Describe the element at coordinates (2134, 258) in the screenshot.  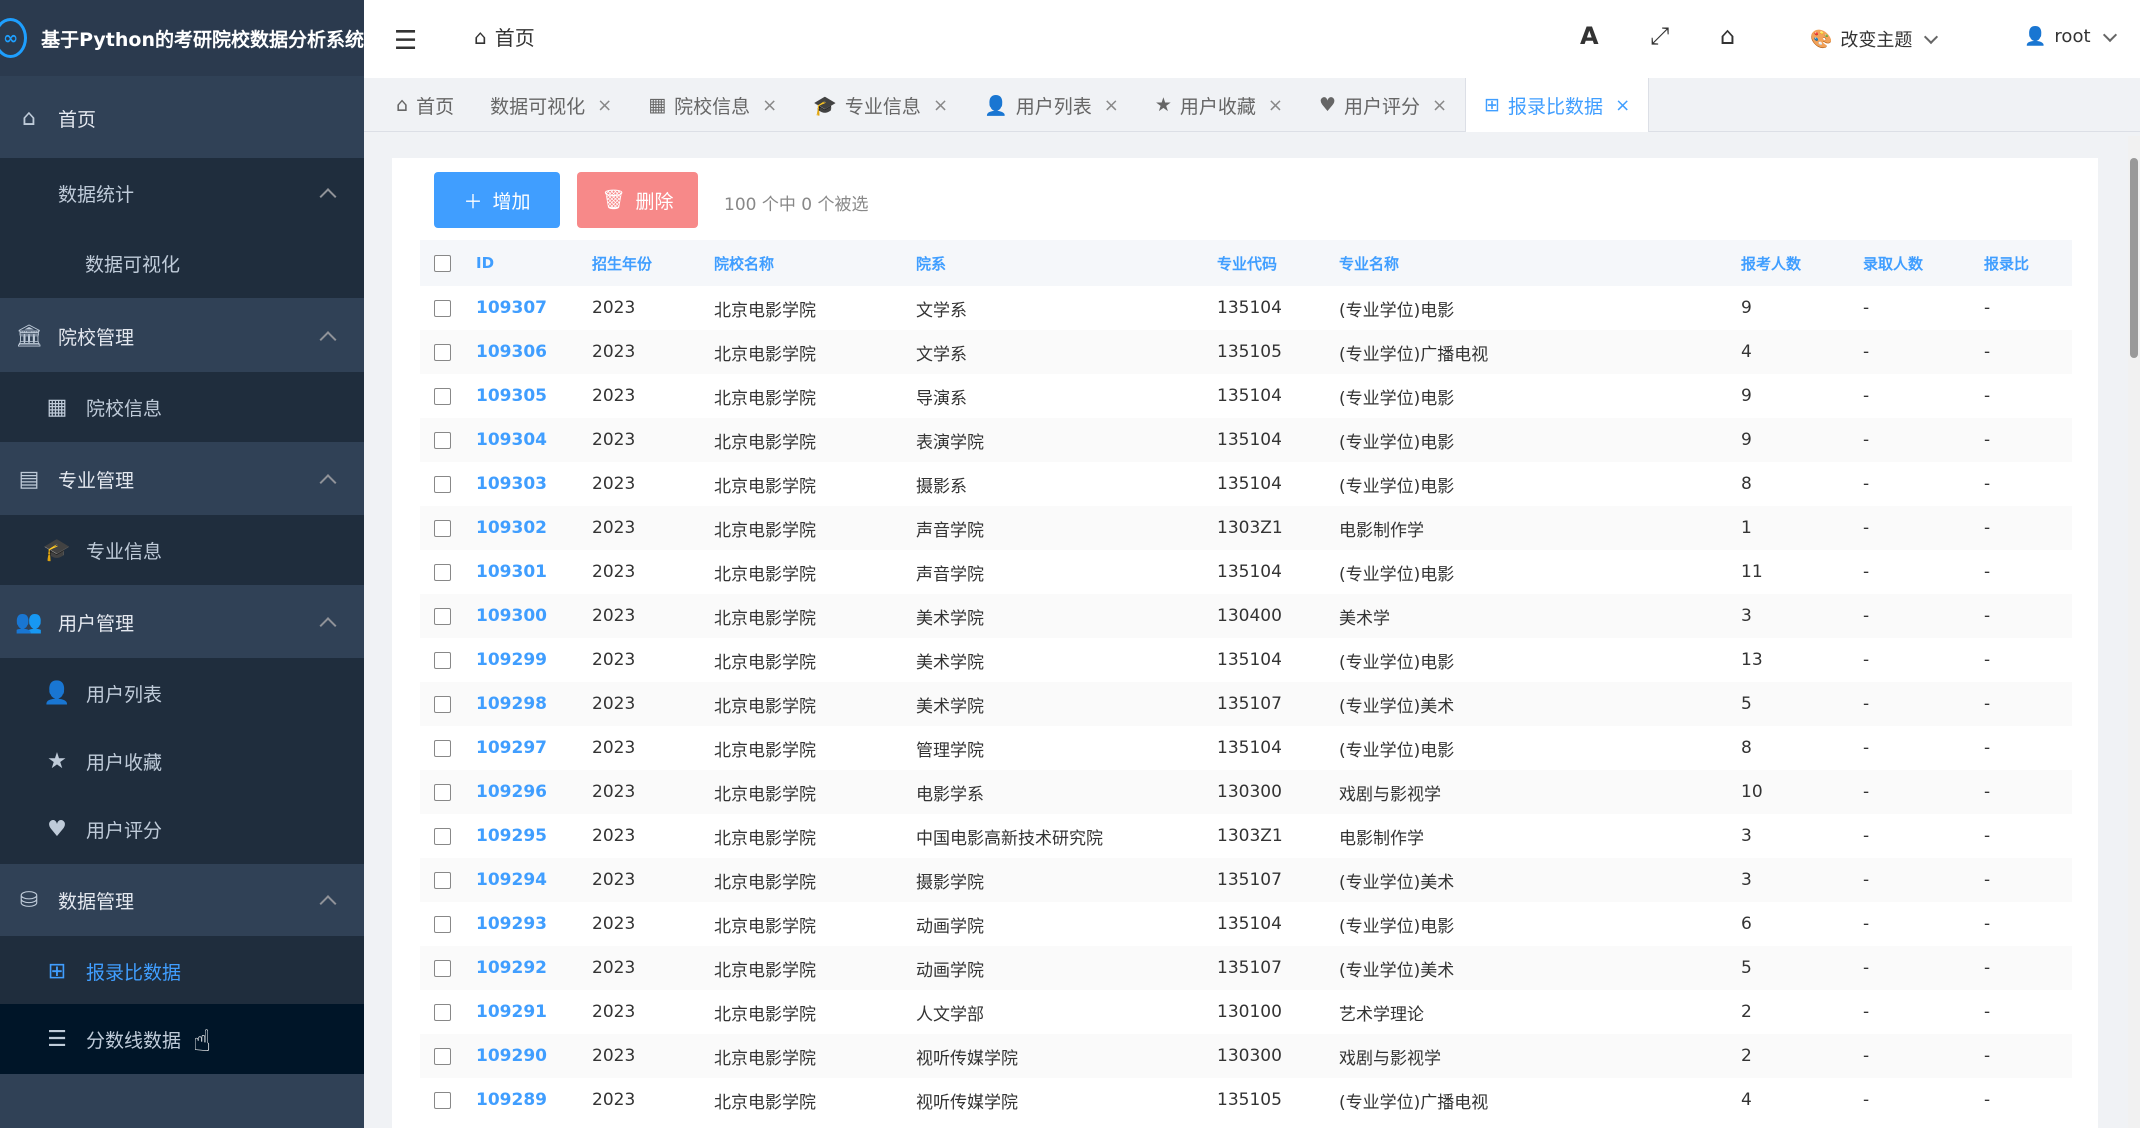
I see `scrollbar-thumb` at that location.